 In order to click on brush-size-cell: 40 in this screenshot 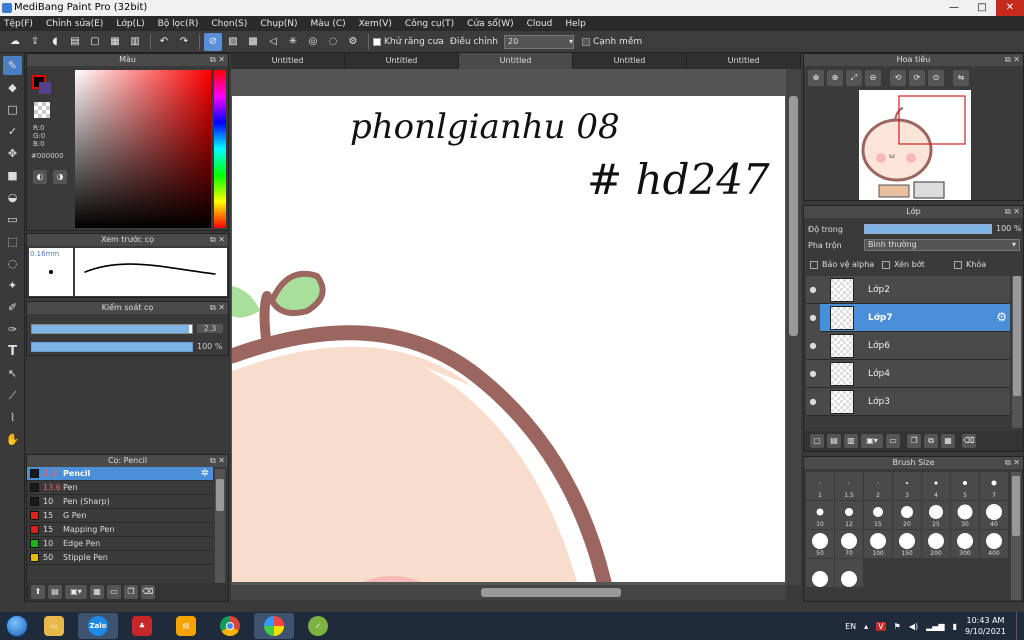, I will do `click(994, 515)`.